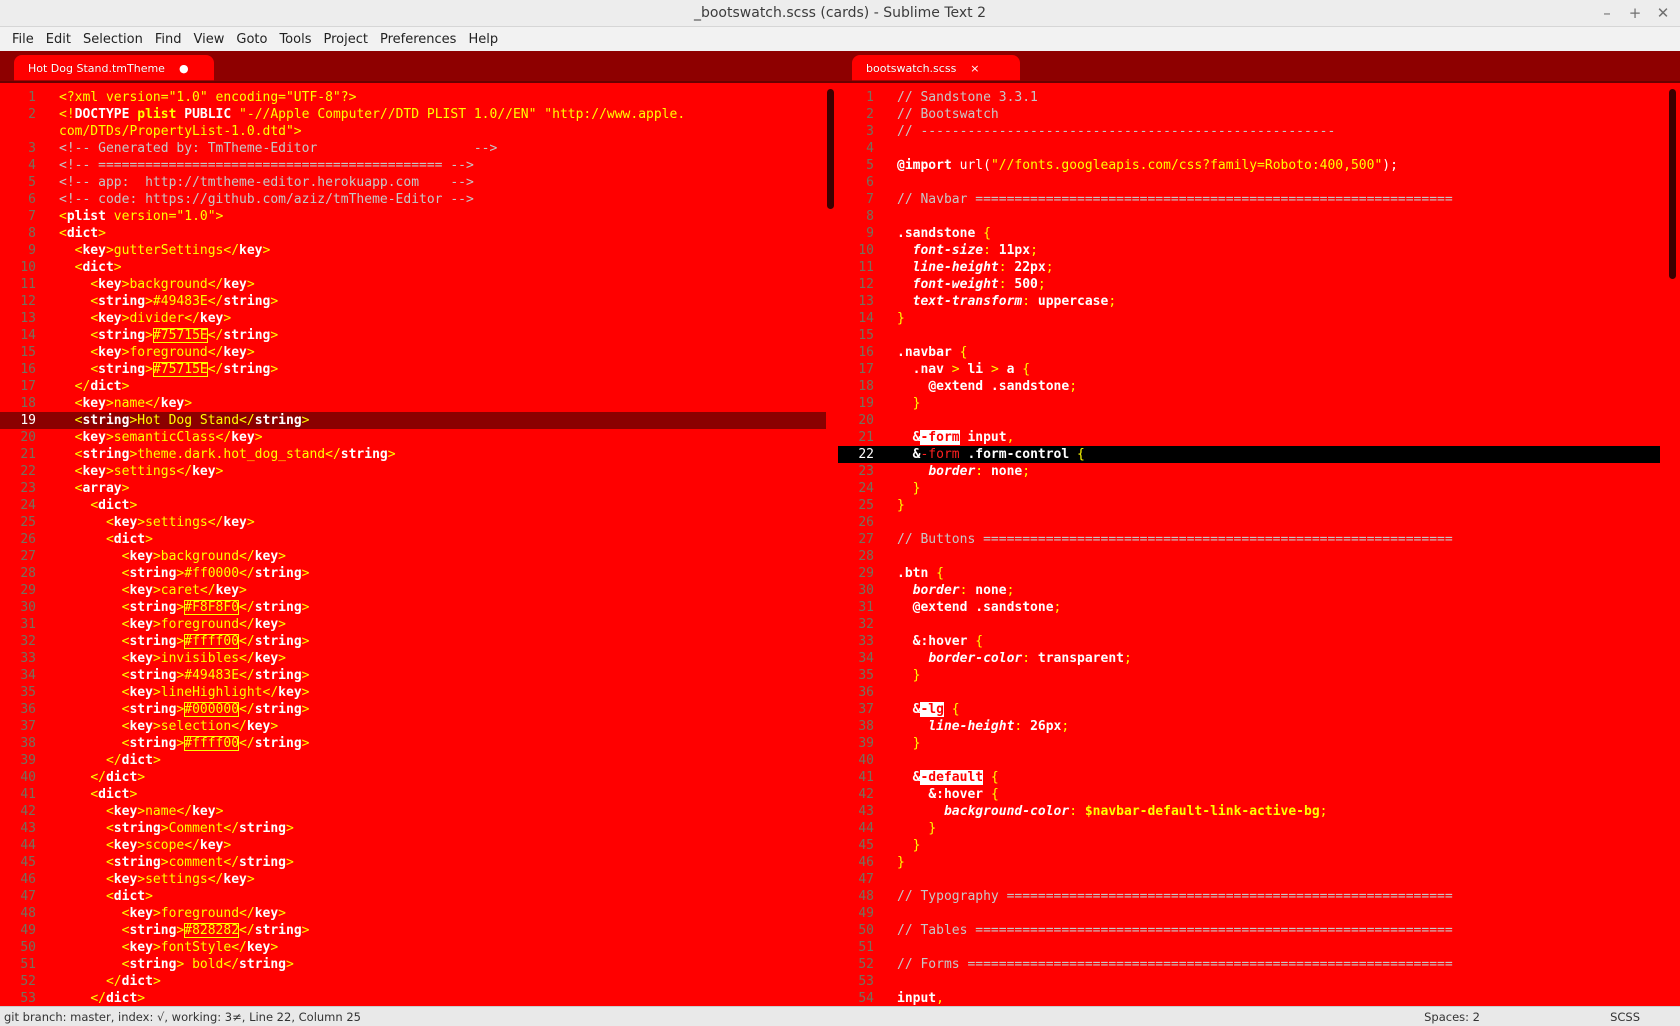  Describe the element at coordinates (372, 97) in the screenshot. I see `code-line: <?xml version="1.0" encoding="UTF-8"?>` at that location.